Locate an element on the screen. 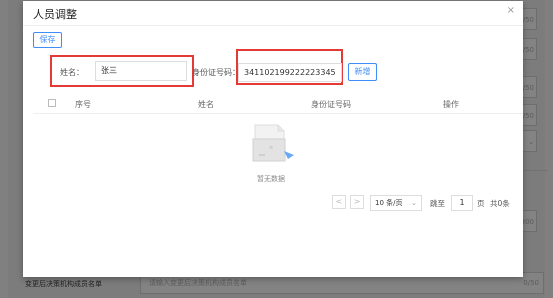  id-number-input: 341102199222223345 is located at coordinates (290, 72).